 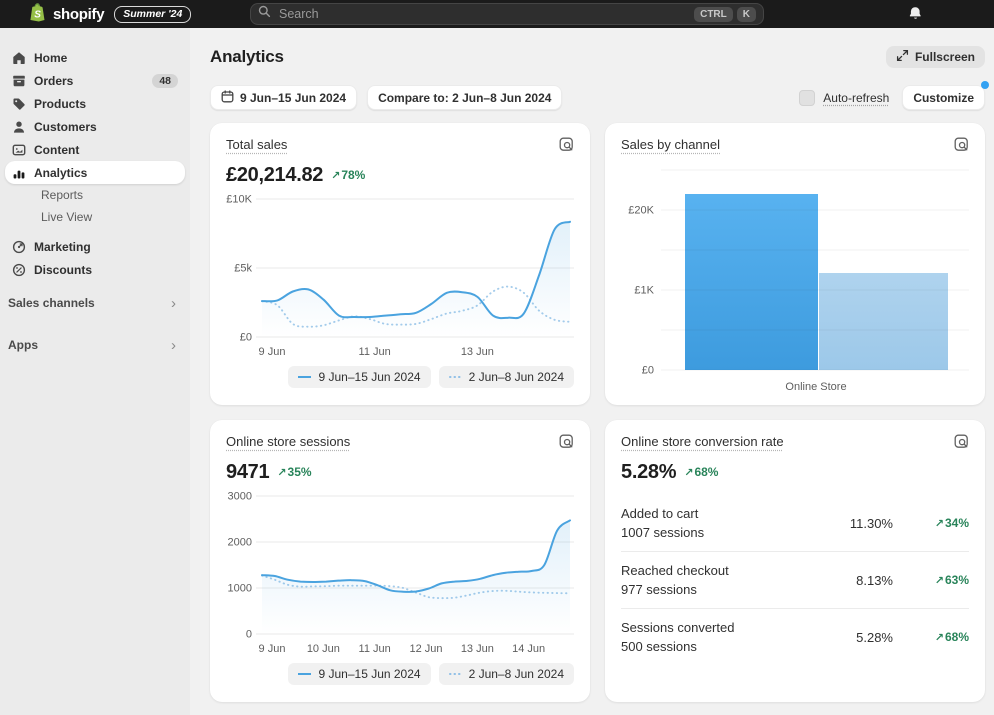 What do you see at coordinates (844, 97) in the screenshot?
I see `auto-refresh-toggle: Auto-refresh` at bounding box center [844, 97].